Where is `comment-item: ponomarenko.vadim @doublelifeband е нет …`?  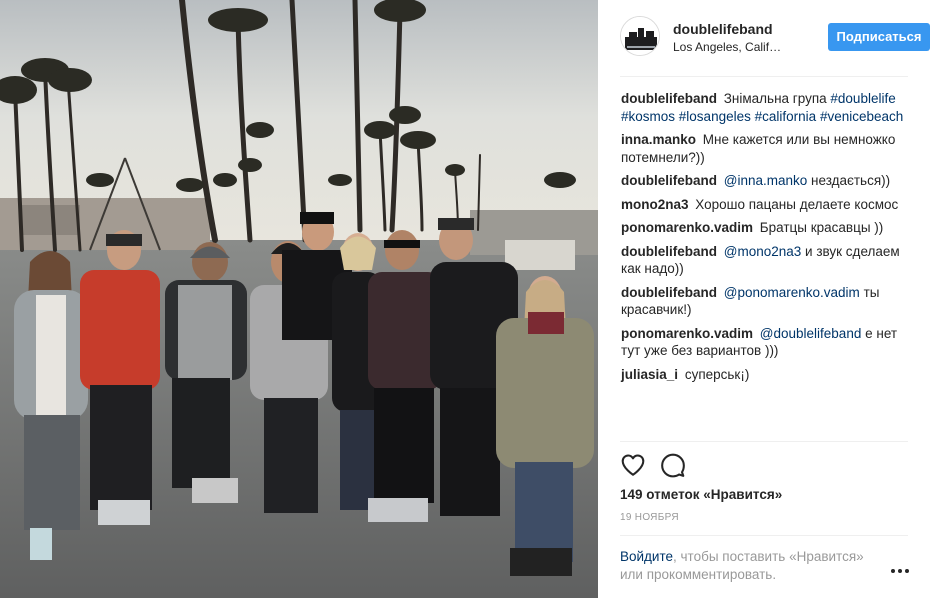 comment-item: ponomarenko.vadim @doublelifeband е нет … is located at coordinates (766, 342).